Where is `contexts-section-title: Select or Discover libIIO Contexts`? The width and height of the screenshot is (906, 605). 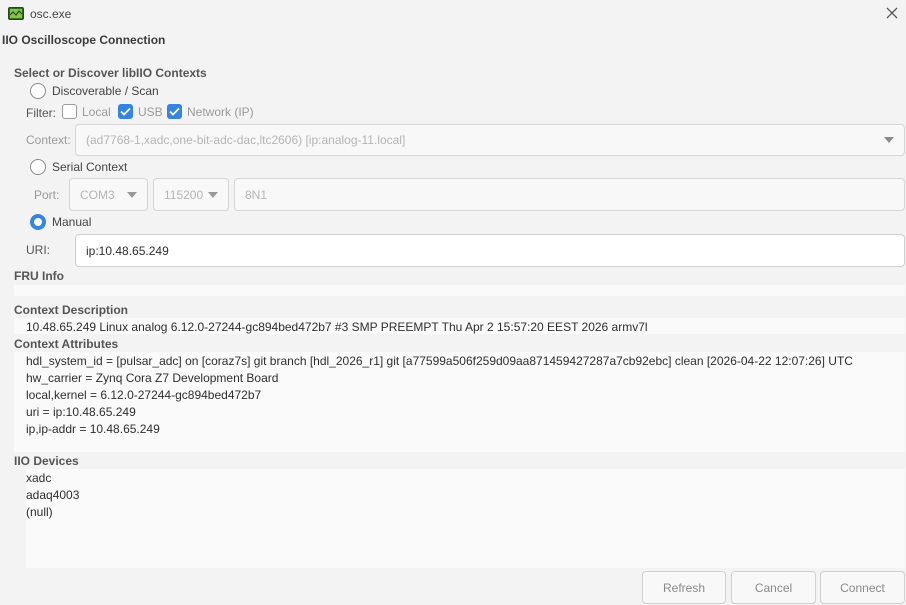
contexts-section-title: Select or Discover libIIO Contexts is located at coordinates (110, 73).